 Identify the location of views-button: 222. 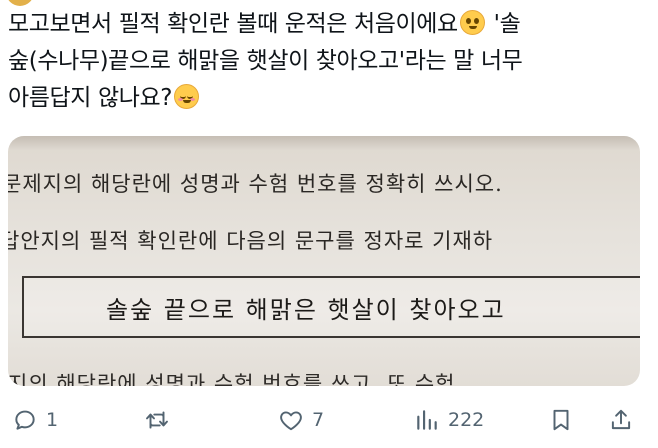
(449, 420).